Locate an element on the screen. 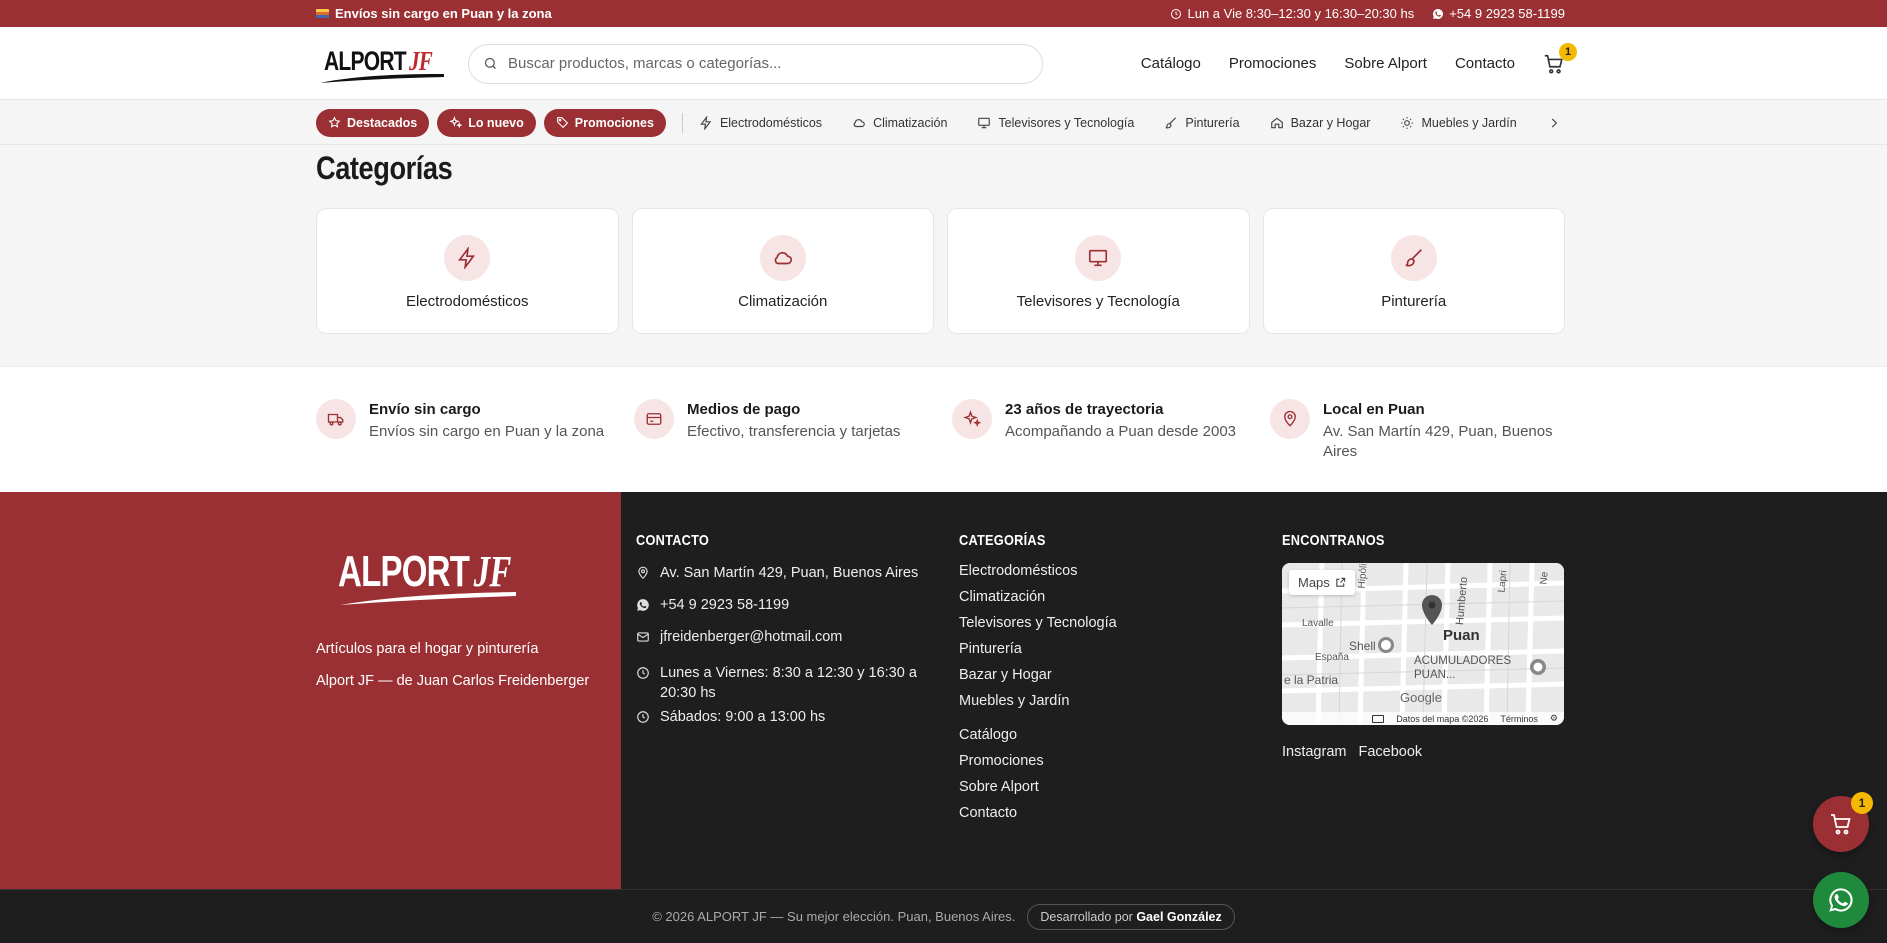 Image resolution: width=1887 pixels, height=943 pixels. pill-destacados: Destacados is located at coordinates (373, 122).